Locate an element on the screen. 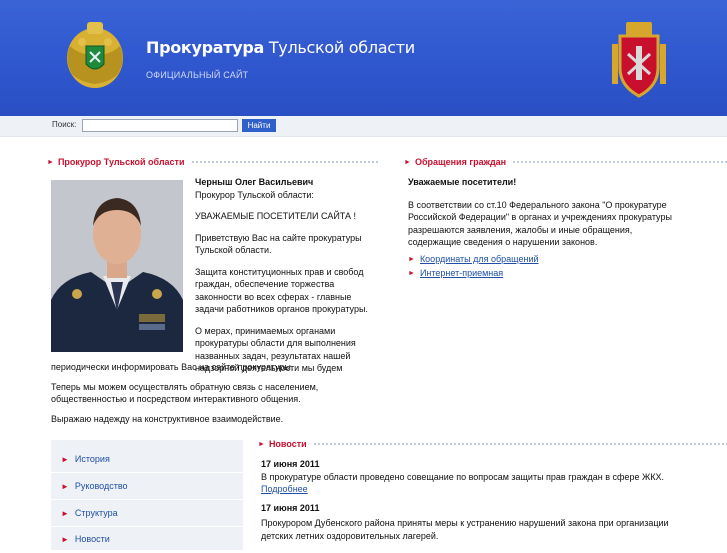 The image size is (727, 553). search-bar: Поиск: Найти is located at coordinates (363, 126).